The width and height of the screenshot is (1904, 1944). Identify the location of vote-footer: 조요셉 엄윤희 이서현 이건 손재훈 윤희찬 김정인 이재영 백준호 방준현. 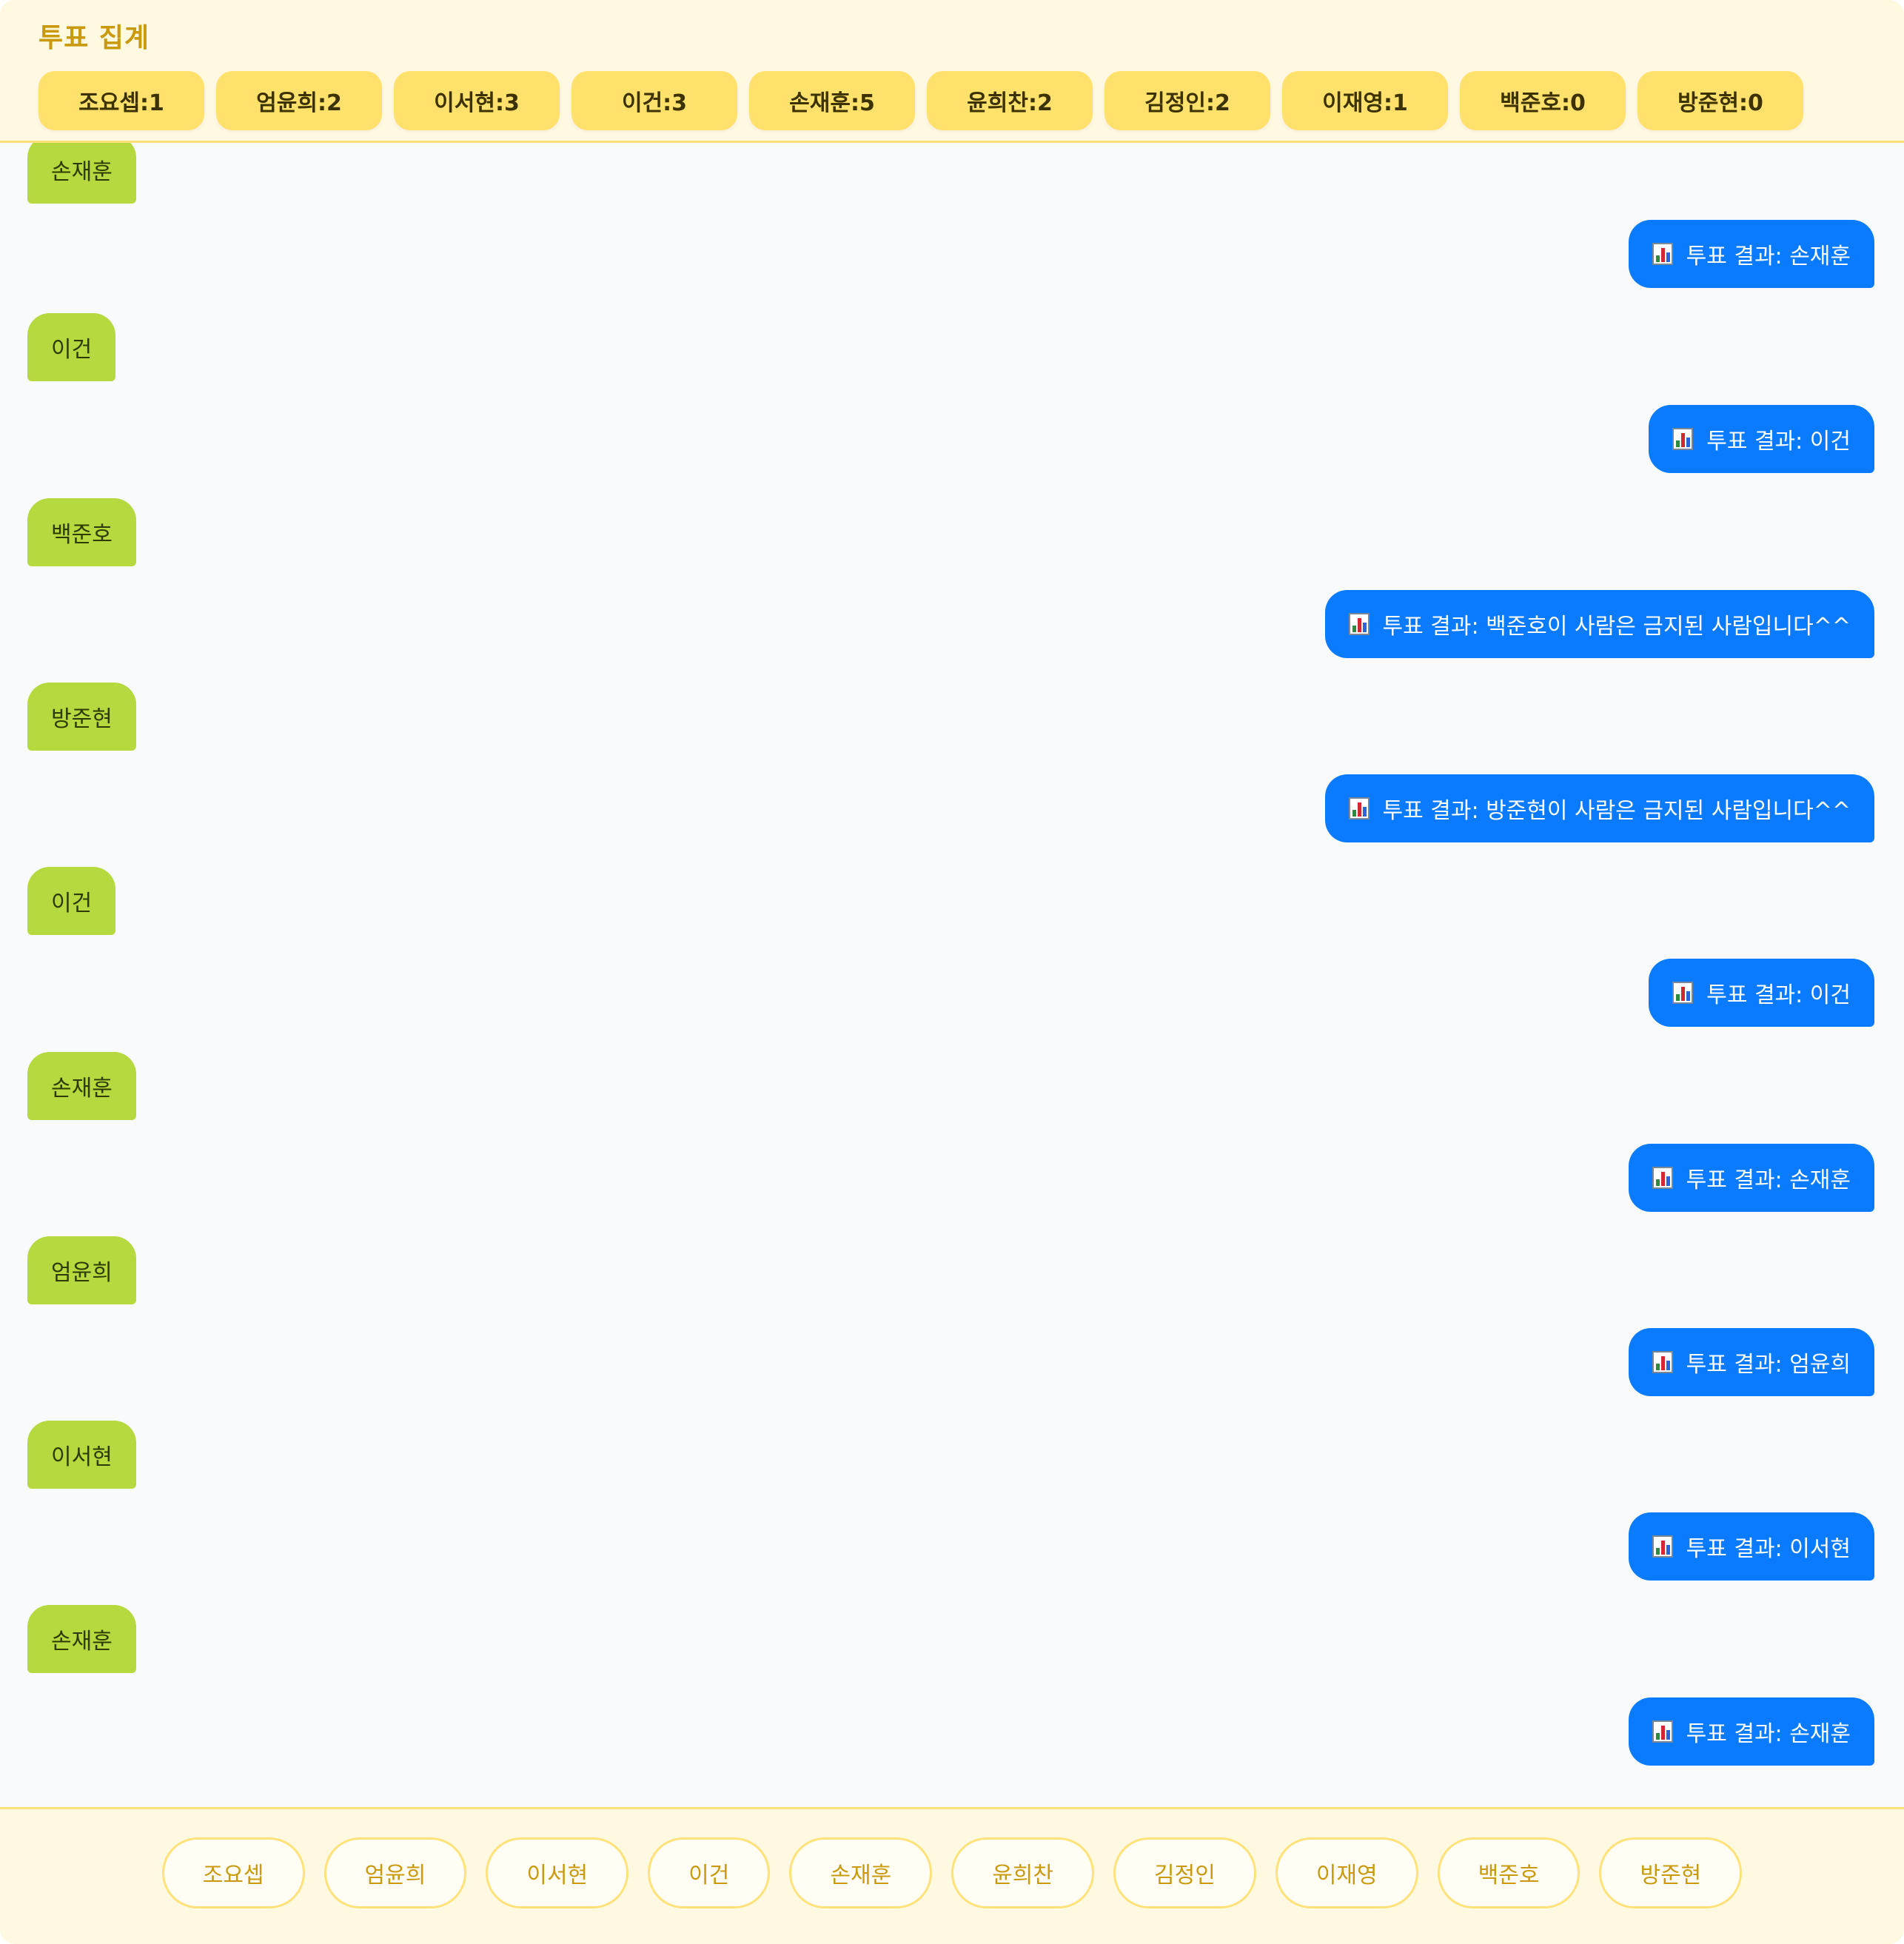
(952, 1875).